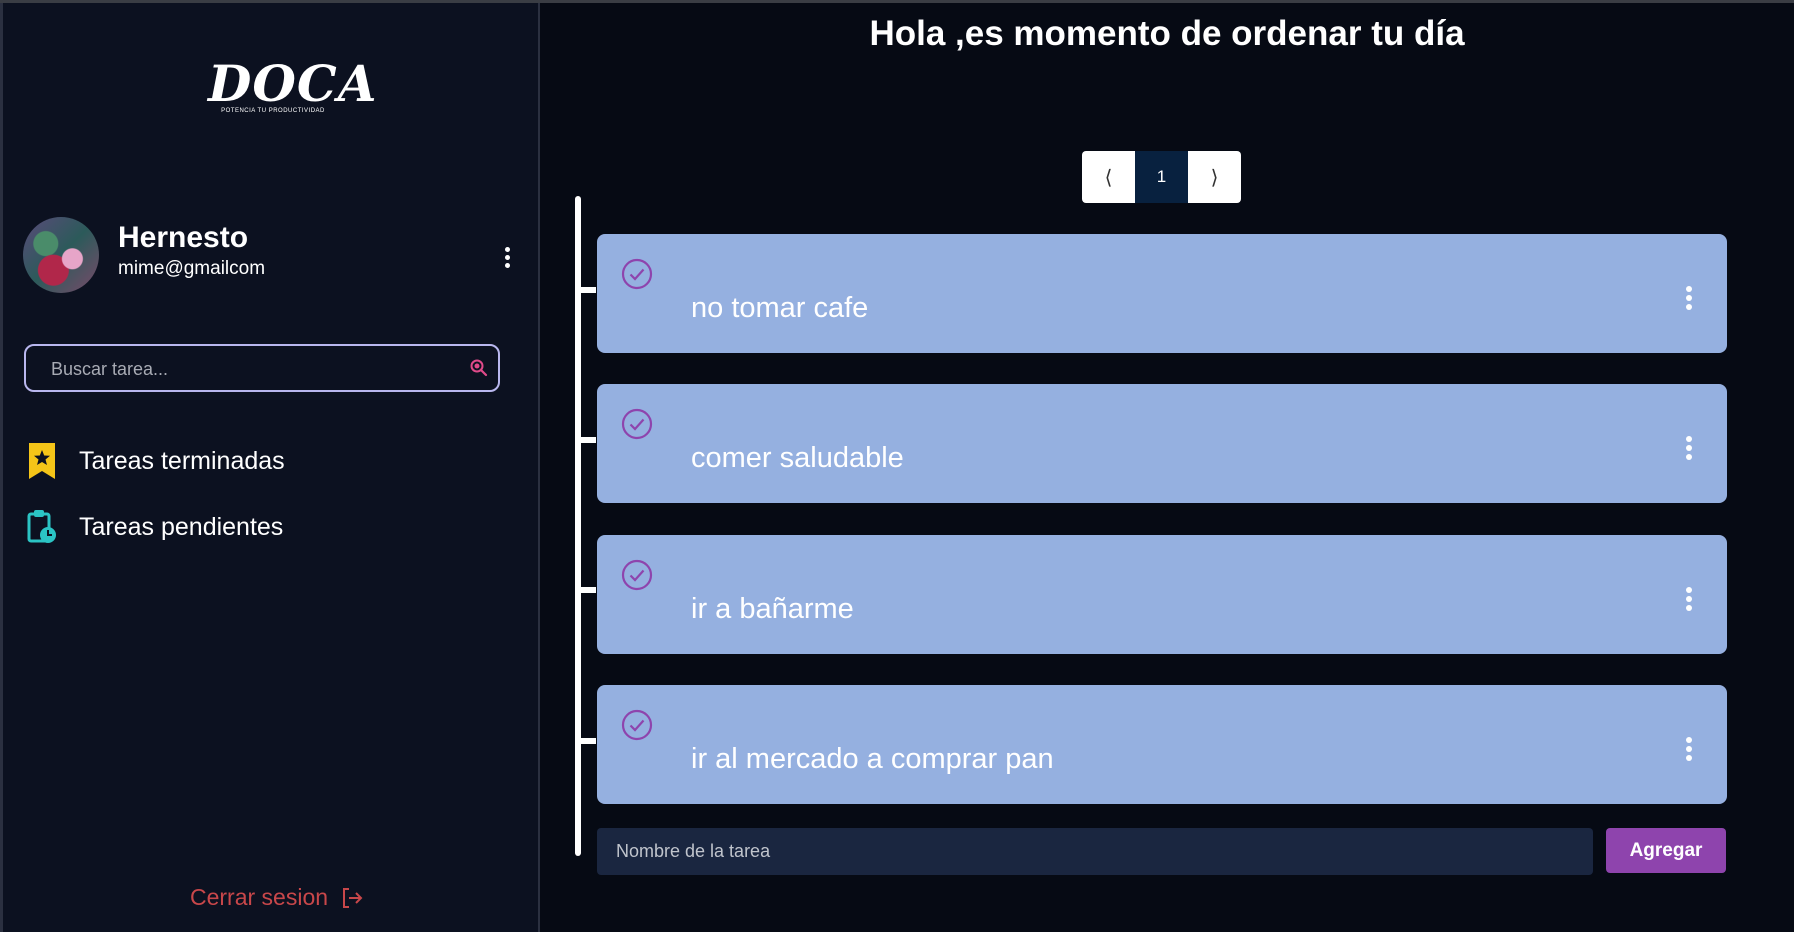 The height and width of the screenshot is (932, 1794). I want to click on logo-word: DOCA, so click(293, 83).